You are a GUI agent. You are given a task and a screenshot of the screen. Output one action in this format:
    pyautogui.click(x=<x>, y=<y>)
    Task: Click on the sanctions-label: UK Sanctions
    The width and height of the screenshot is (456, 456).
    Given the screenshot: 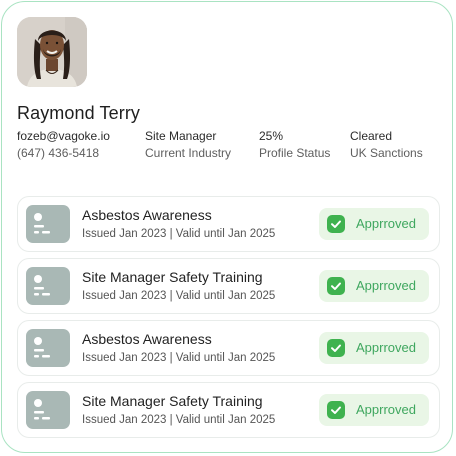 What is the action you would take?
    pyautogui.click(x=386, y=153)
    